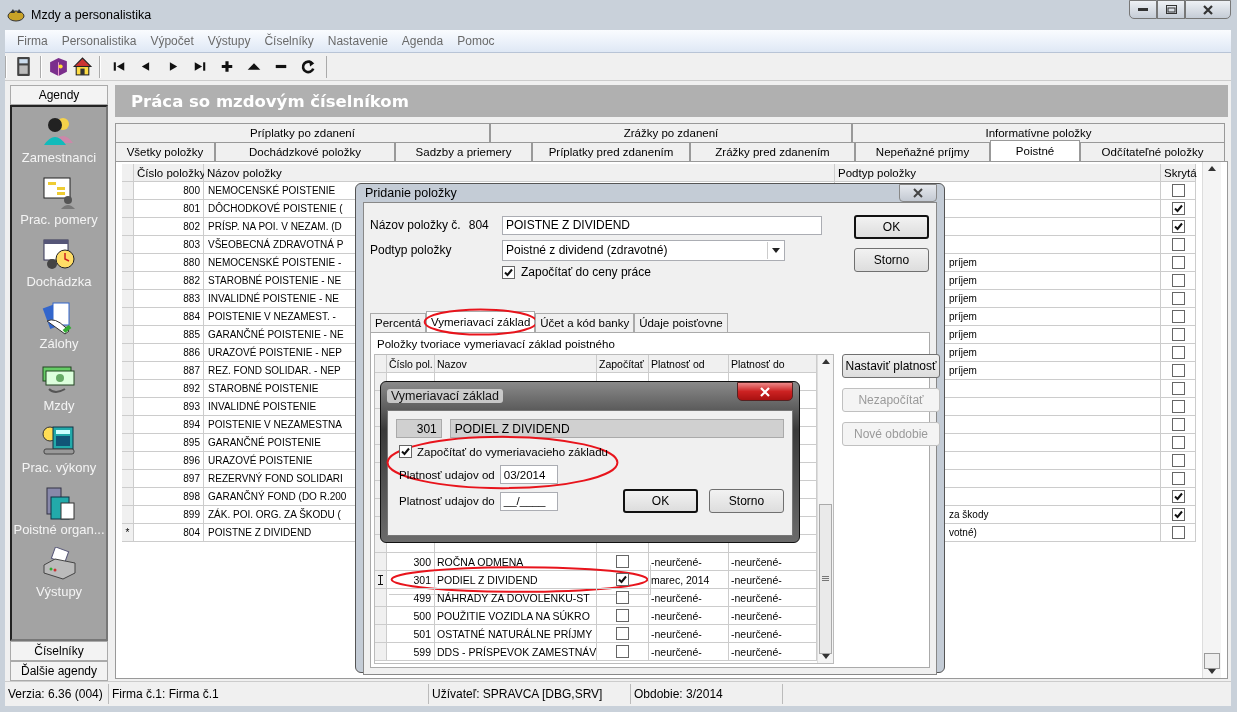  I want to click on table-cell: 803, so click(191, 244).